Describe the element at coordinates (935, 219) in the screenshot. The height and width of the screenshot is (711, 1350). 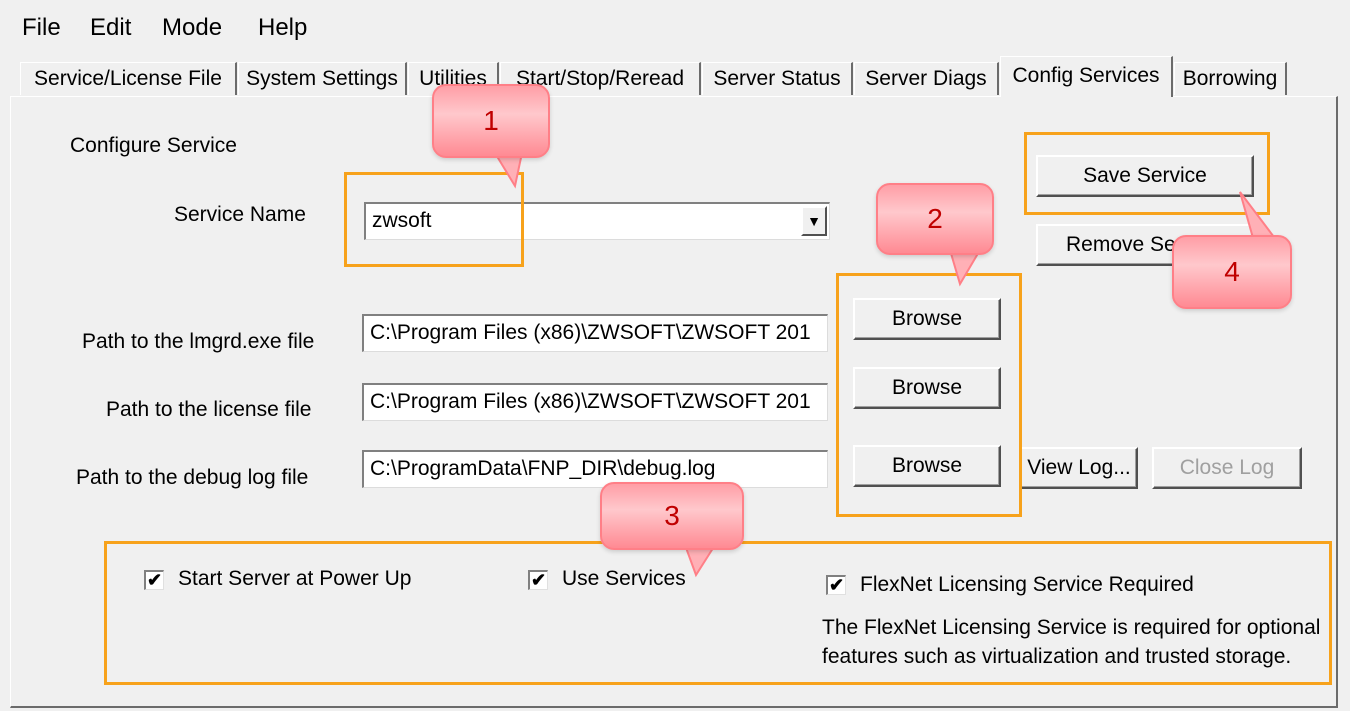
I see `callout-2: 2` at that location.